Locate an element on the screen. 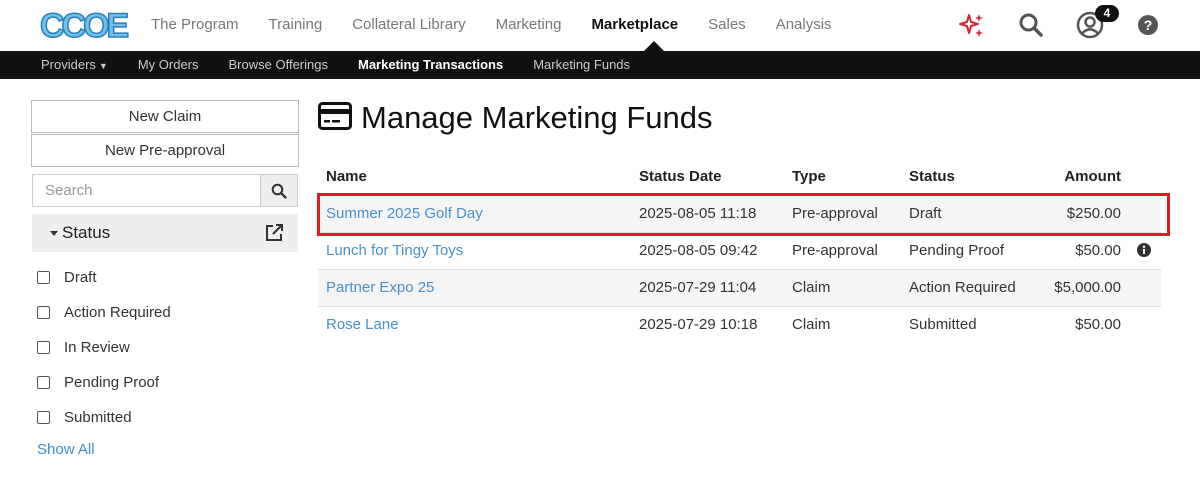 The image size is (1200, 487). subnav-marketing-funds: Marketing Funds is located at coordinates (581, 65).